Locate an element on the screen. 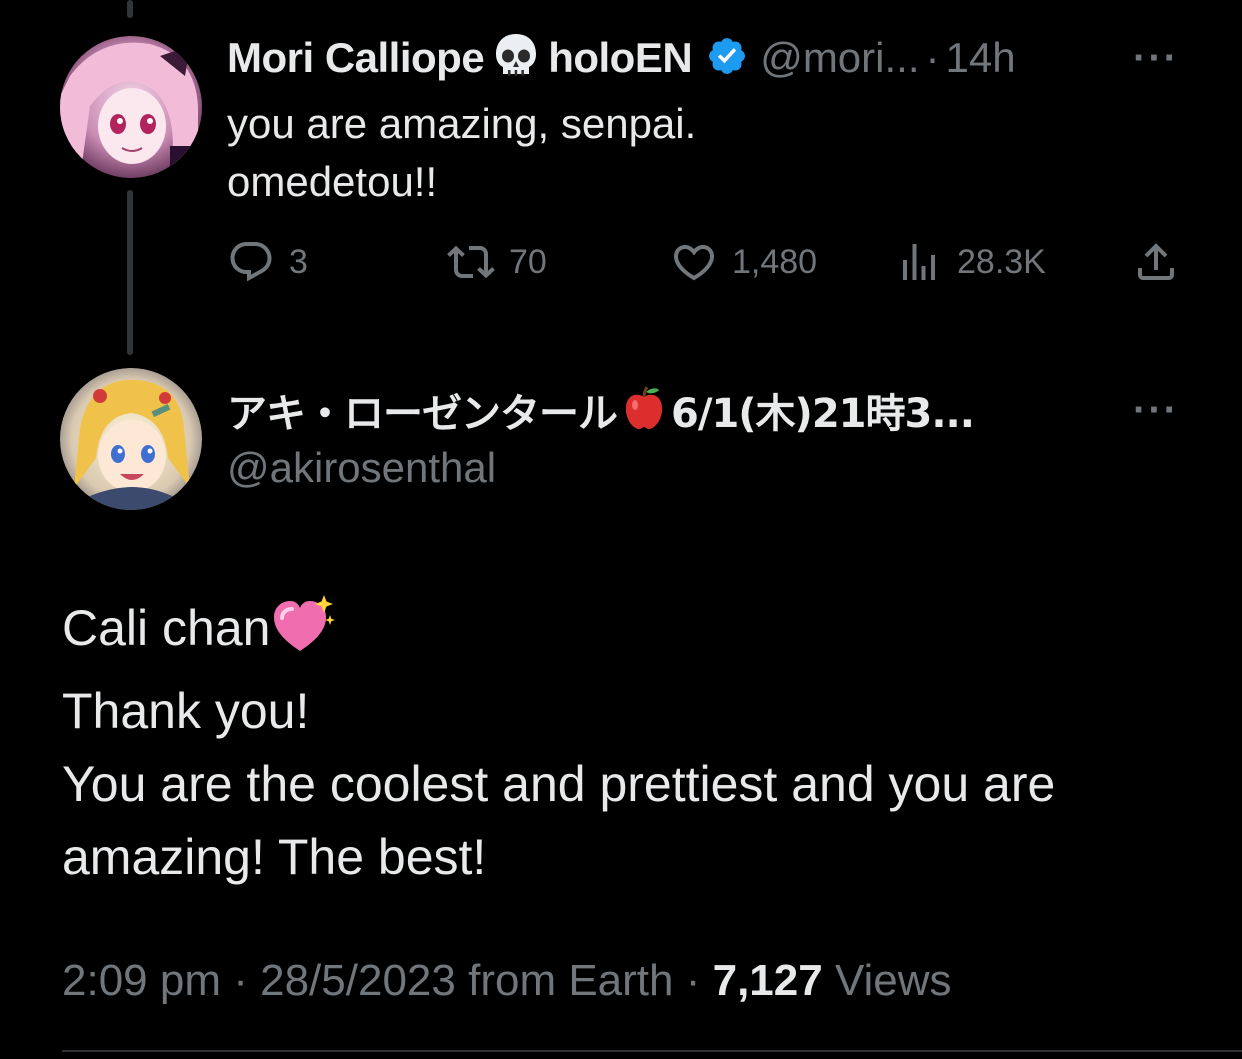 Image resolution: width=1242 pixels, height=1059 pixels. reply-text-line-2: omedetou!! is located at coordinates (332, 181).